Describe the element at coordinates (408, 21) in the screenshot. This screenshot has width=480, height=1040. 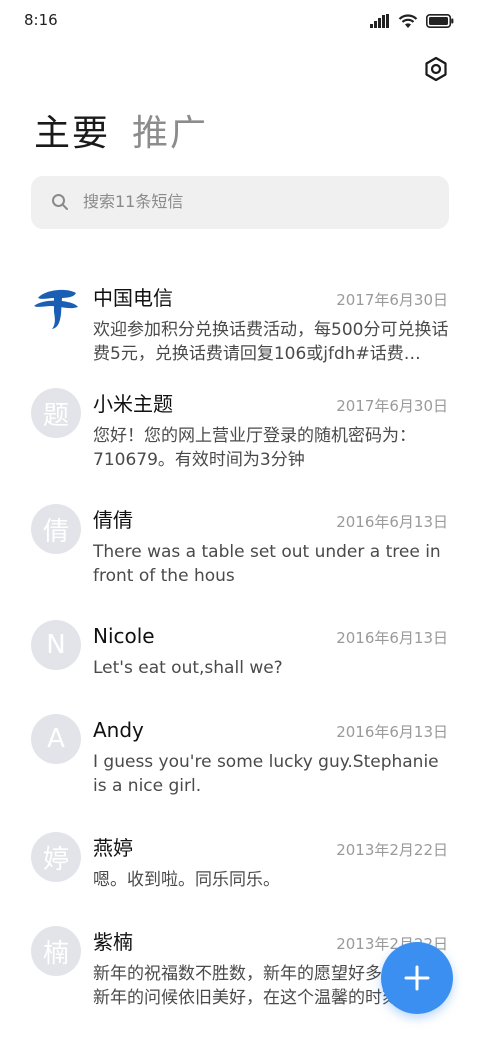
I see `wifi-icon` at that location.